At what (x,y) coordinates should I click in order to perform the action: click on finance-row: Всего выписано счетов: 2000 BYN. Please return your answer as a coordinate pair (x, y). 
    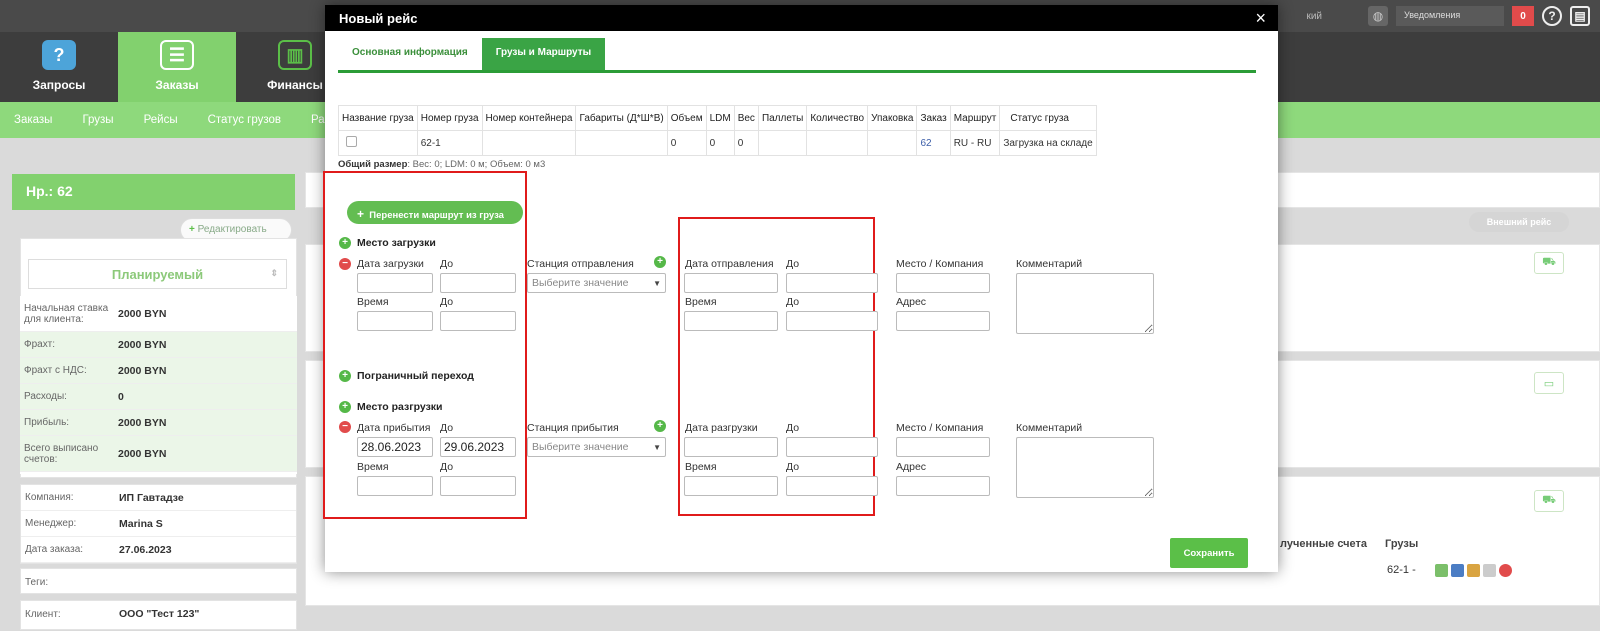
    Looking at the image, I should click on (158, 454).